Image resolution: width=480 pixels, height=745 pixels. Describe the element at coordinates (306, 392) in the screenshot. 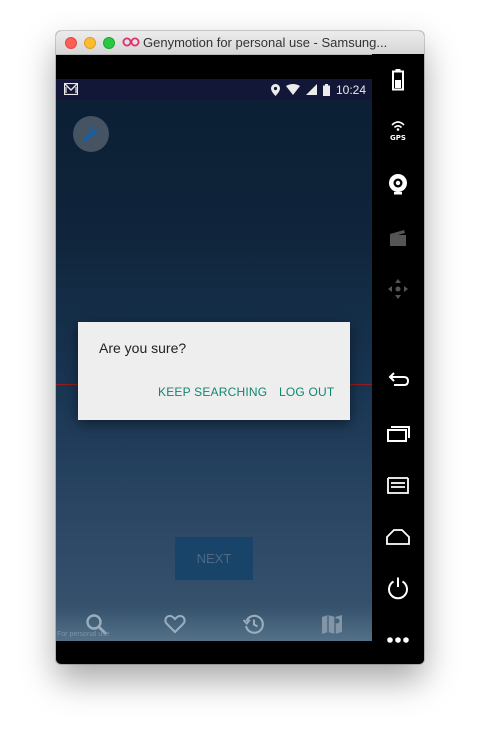

I see `log-out-button: LOG OUT` at that location.